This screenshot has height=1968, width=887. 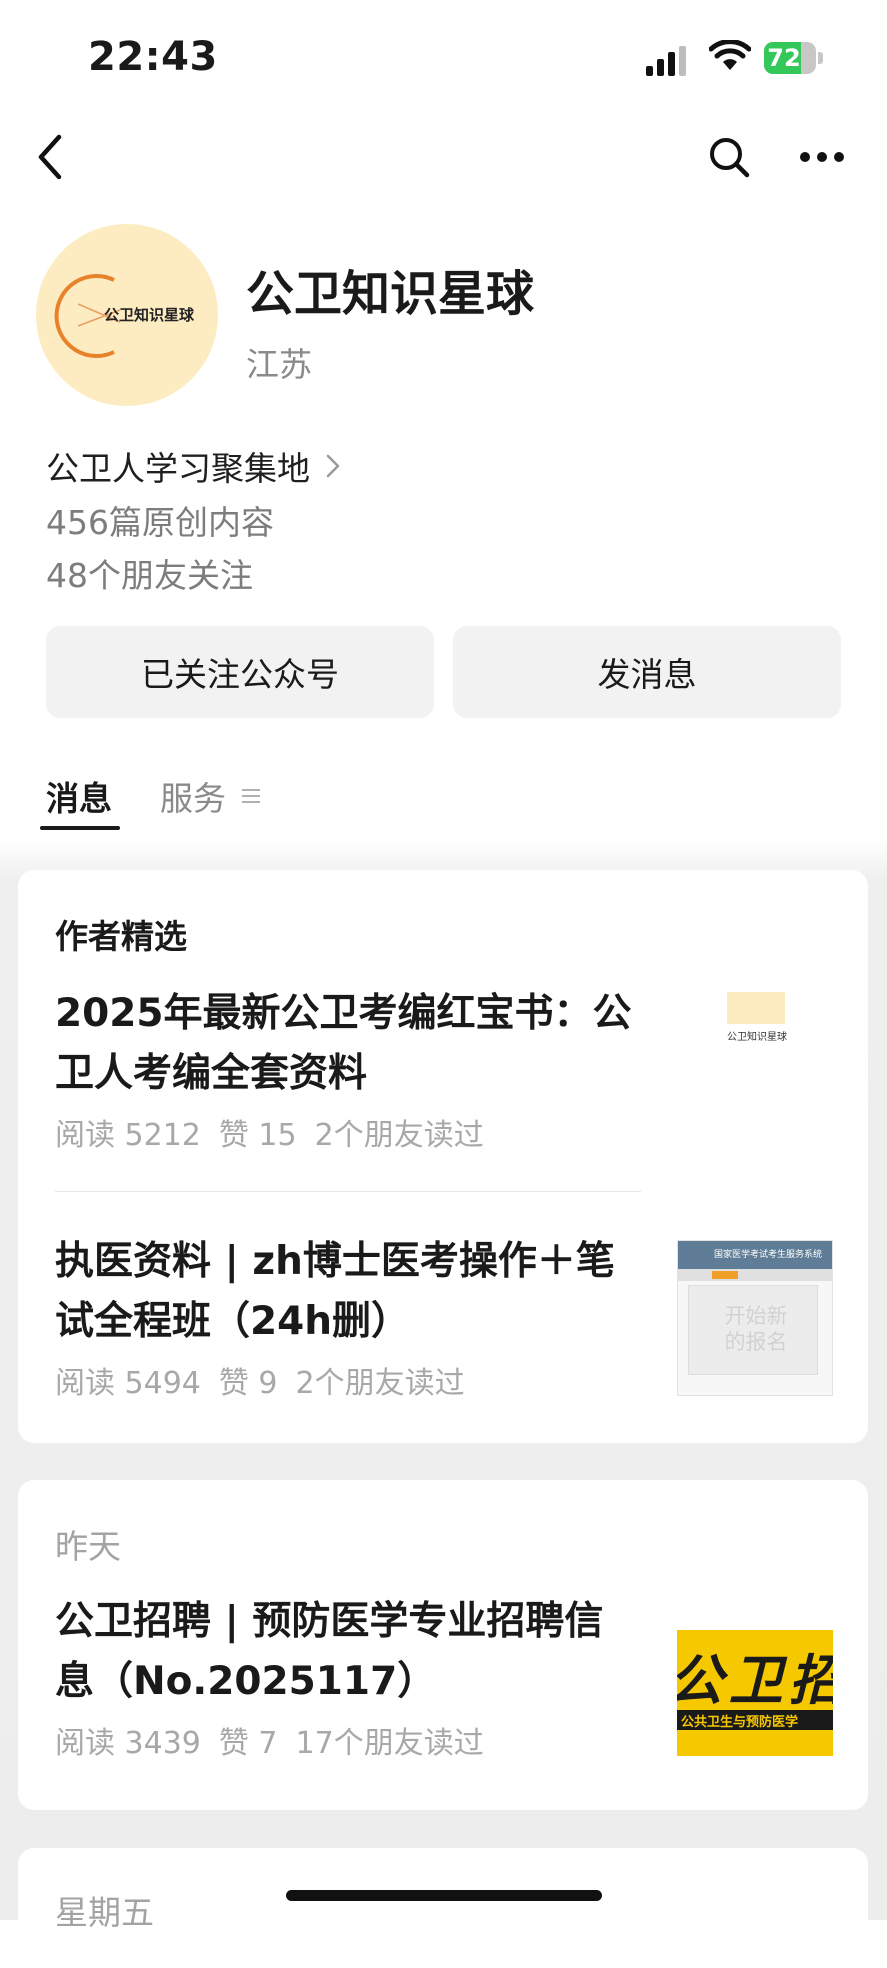 What do you see at coordinates (756, 1329) in the screenshot?
I see `thumbnail-caption: 开始新的报名` at bounding box center [756, 1329].